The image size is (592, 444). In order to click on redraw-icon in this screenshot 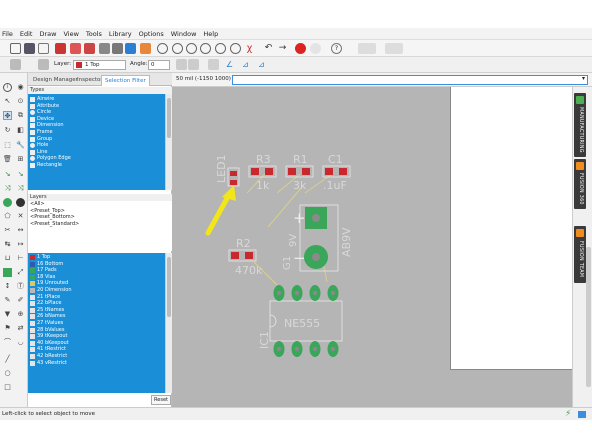, I will do `click(235, 48)`.